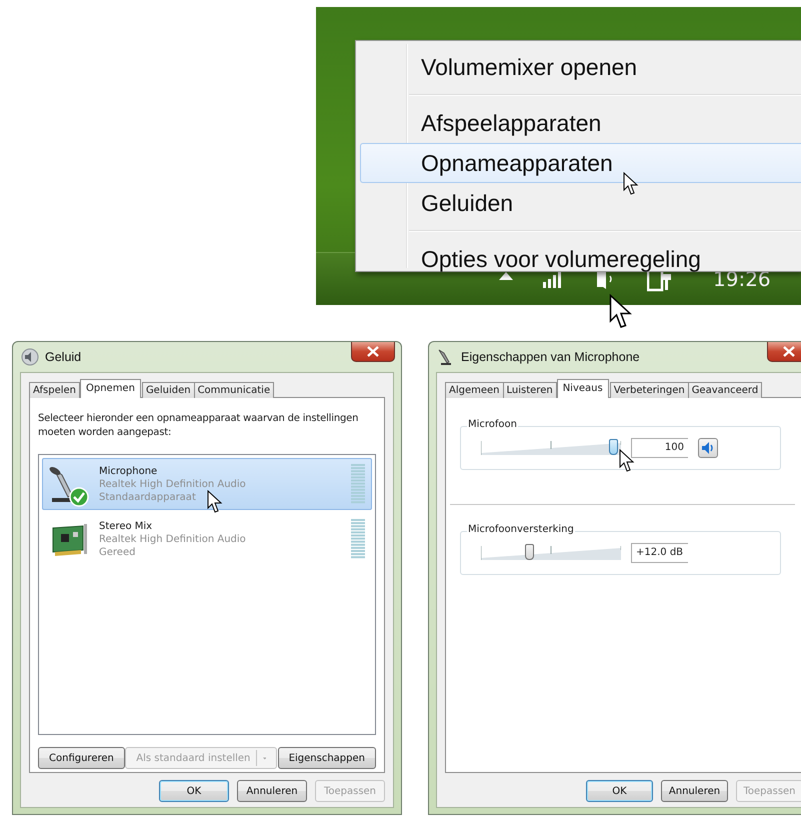 The height and width of the screenshot is (822, 801). What do you see at coordinates (649, 390) in the screenshot?
I see `tab: Verbeteringen` at bounding box center [649, 390].